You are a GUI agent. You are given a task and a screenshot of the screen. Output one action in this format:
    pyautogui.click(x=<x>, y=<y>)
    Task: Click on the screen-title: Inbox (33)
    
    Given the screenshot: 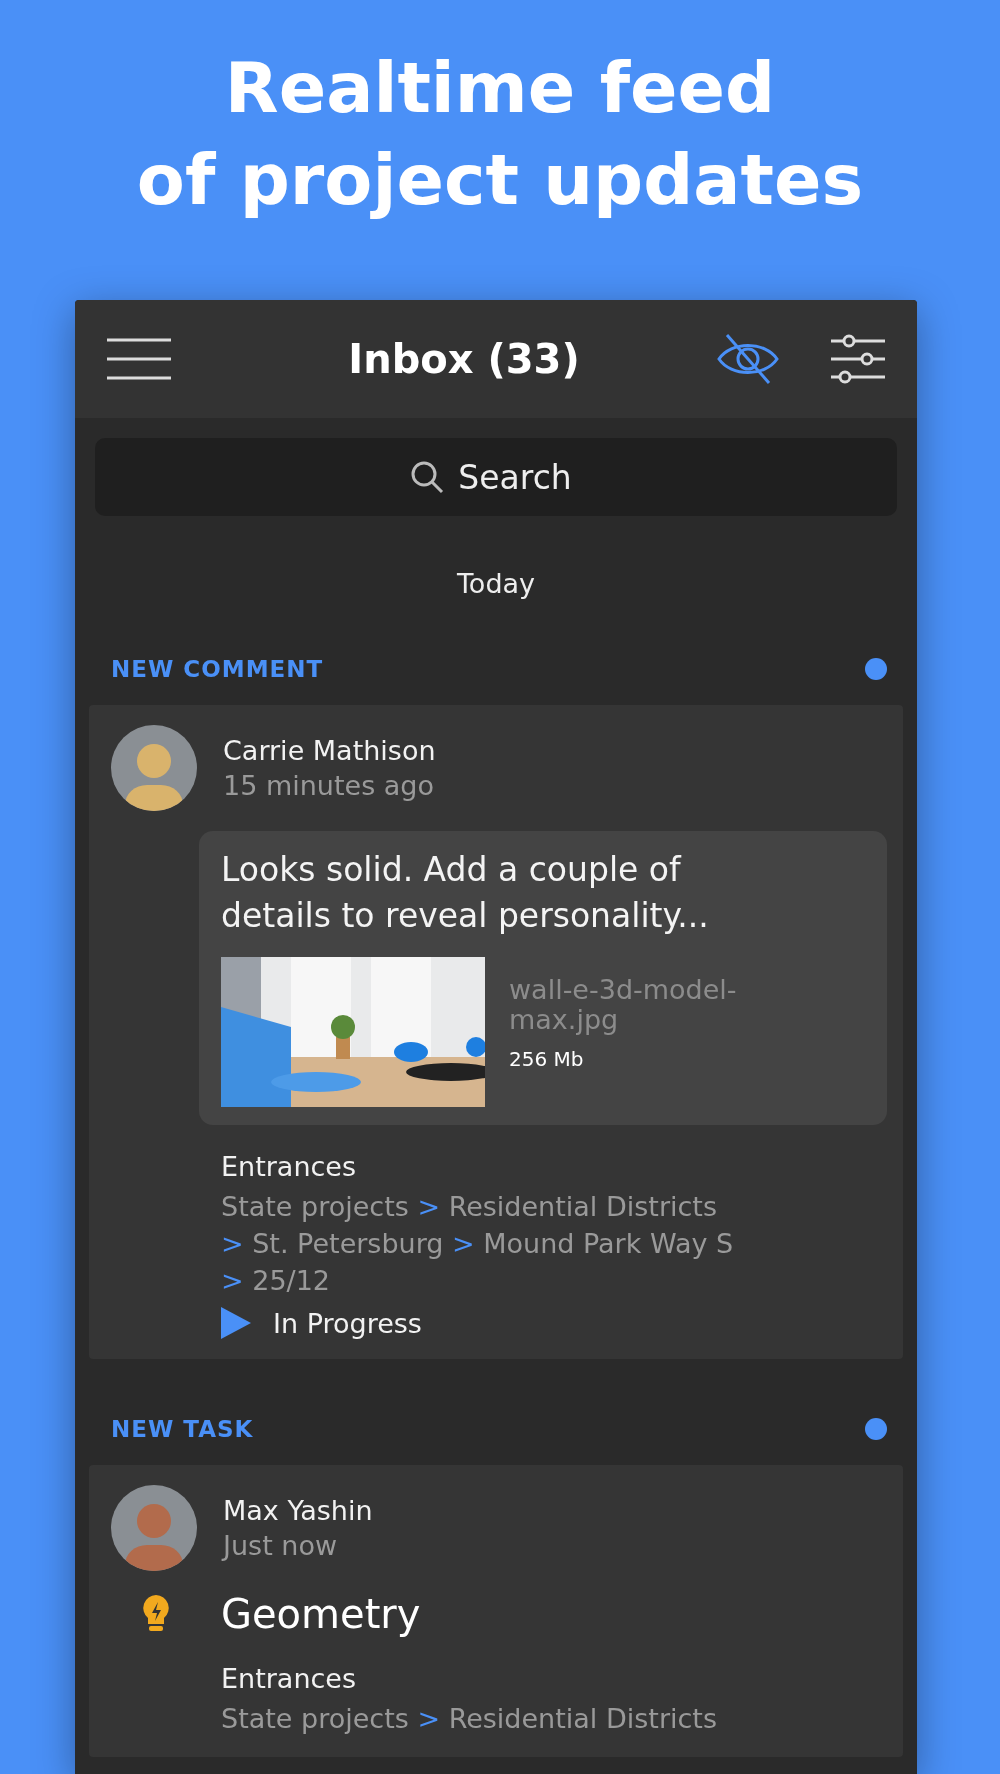 What is the action you would take?
    pyautogui.click(x=464, y=359)
    